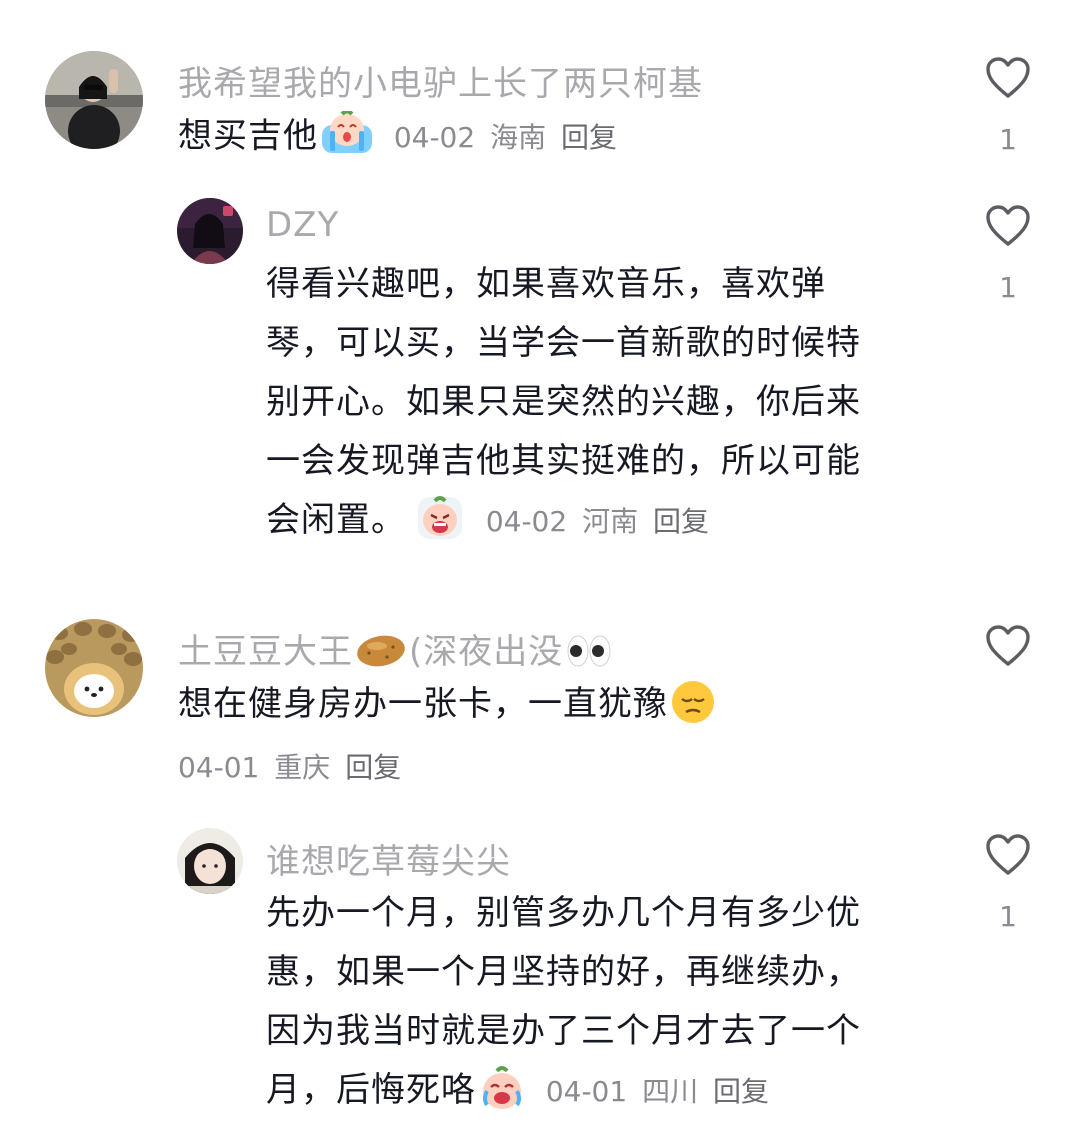  I want to click on reply-text-line: 得看兴趣吧，如果喜欢音乐，喜欢弹, so click(546, 284).